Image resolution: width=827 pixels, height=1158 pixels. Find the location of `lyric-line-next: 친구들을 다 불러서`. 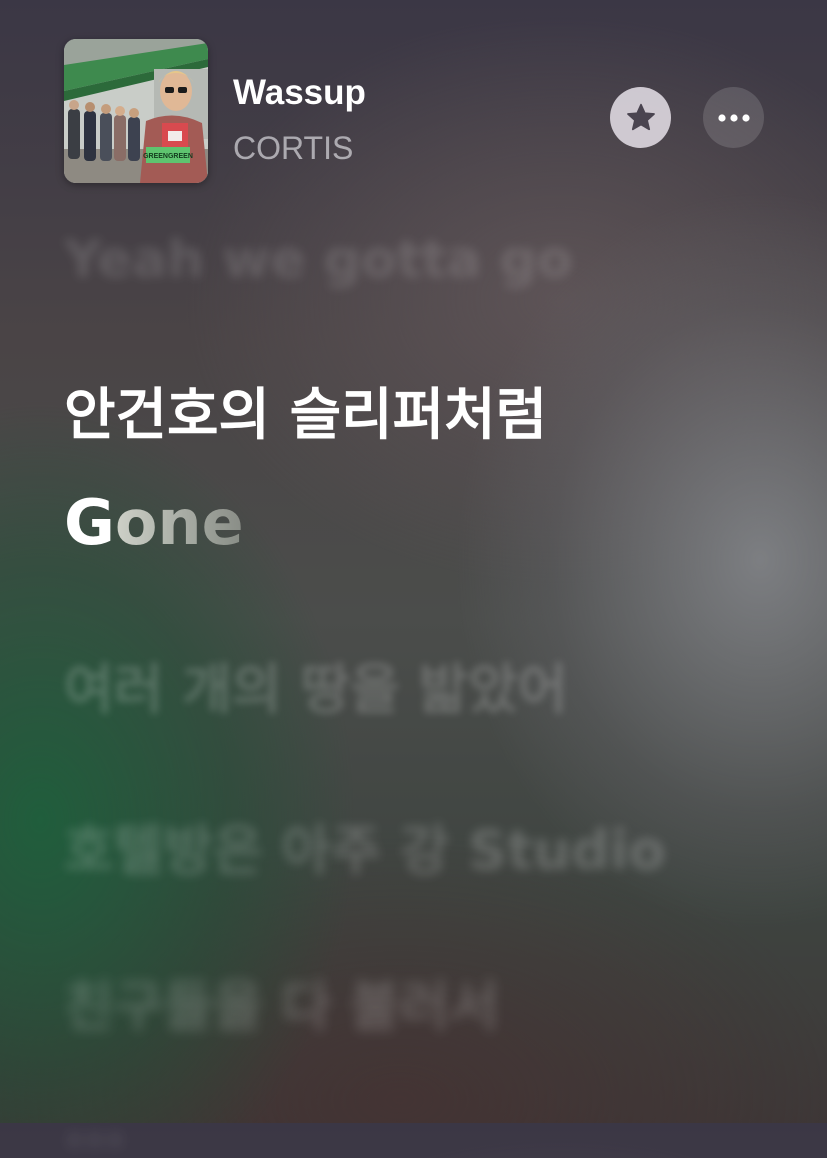

lyric-line-next: 친구들을 다 불러서 is located at coordinates (281, 1001).